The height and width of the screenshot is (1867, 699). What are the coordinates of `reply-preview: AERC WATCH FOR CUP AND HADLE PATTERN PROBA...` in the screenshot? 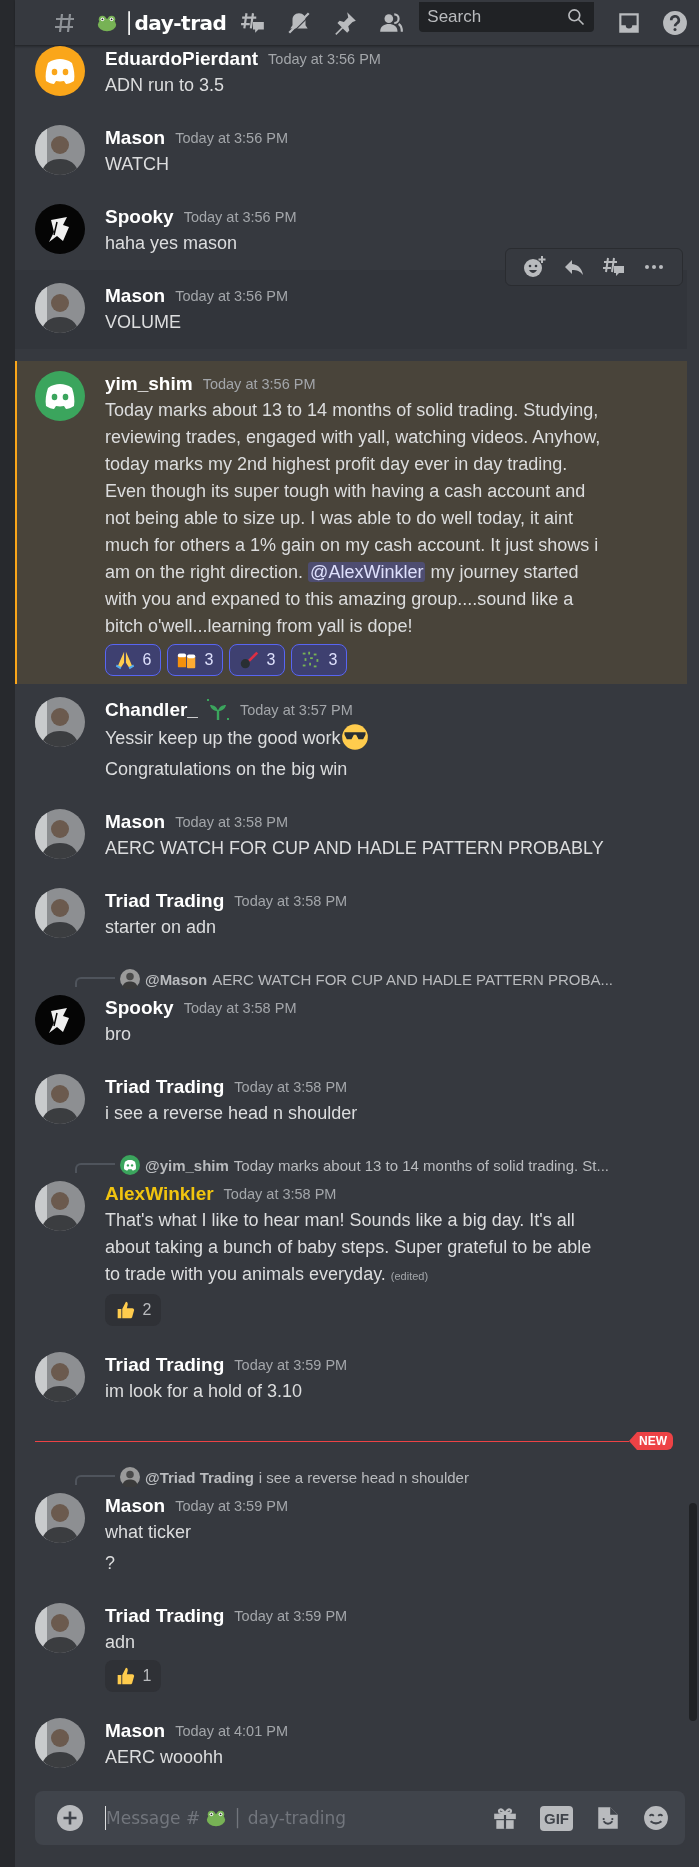 It's located at (413, 979).